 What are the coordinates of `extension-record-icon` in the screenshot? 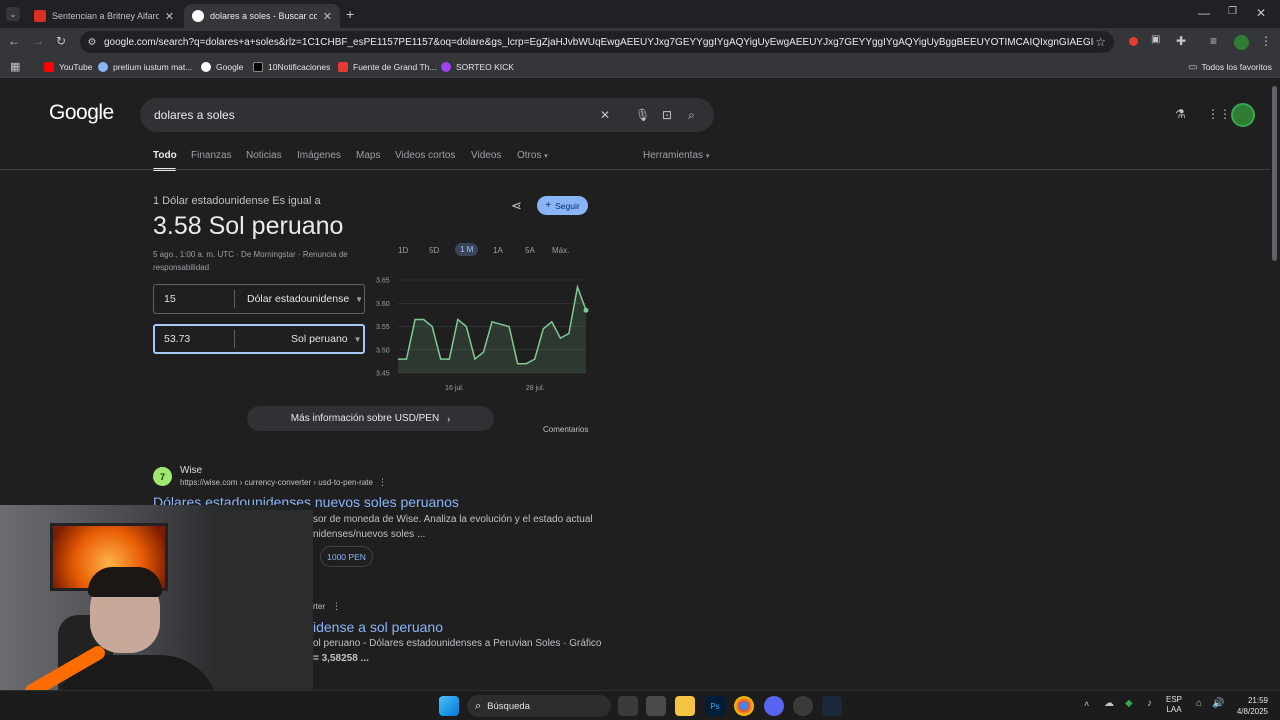 It's located at (1133, 41).